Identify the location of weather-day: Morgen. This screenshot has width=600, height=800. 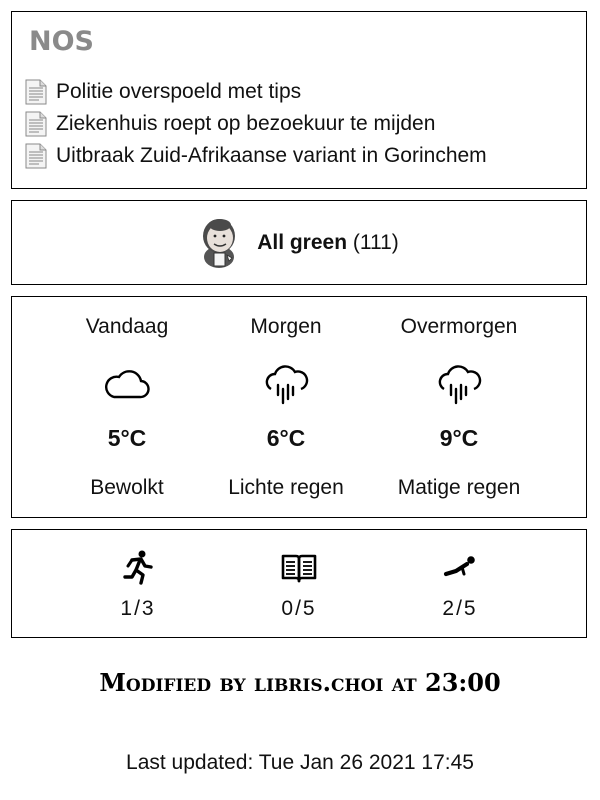
(286, 326).